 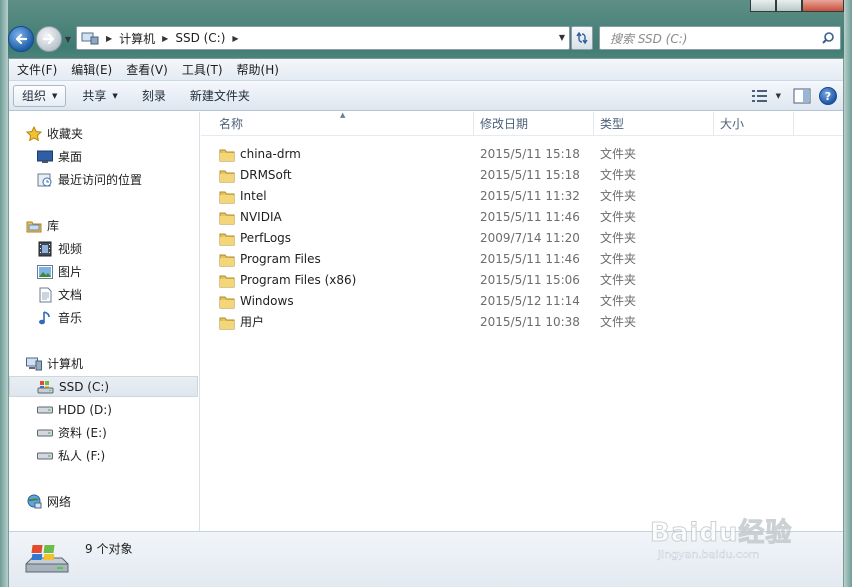 What do you see at coordinates (202, 70) in the screenshot?
I see `menu-tools: 工具(T)` at bounding box center [202, 70].